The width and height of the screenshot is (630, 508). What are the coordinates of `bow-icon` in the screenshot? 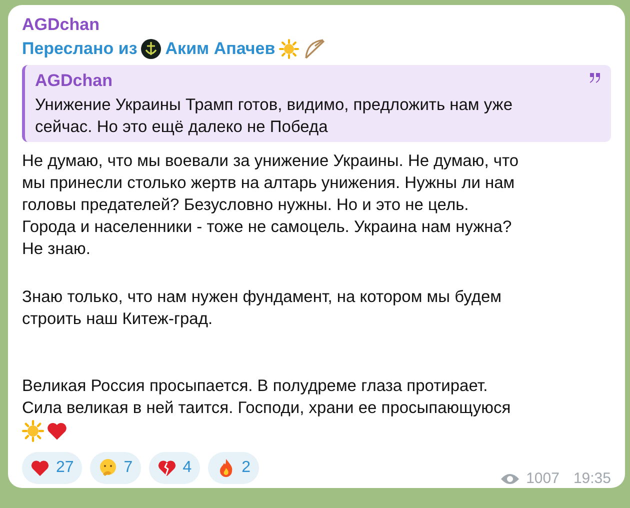 It's located at (315, 49).